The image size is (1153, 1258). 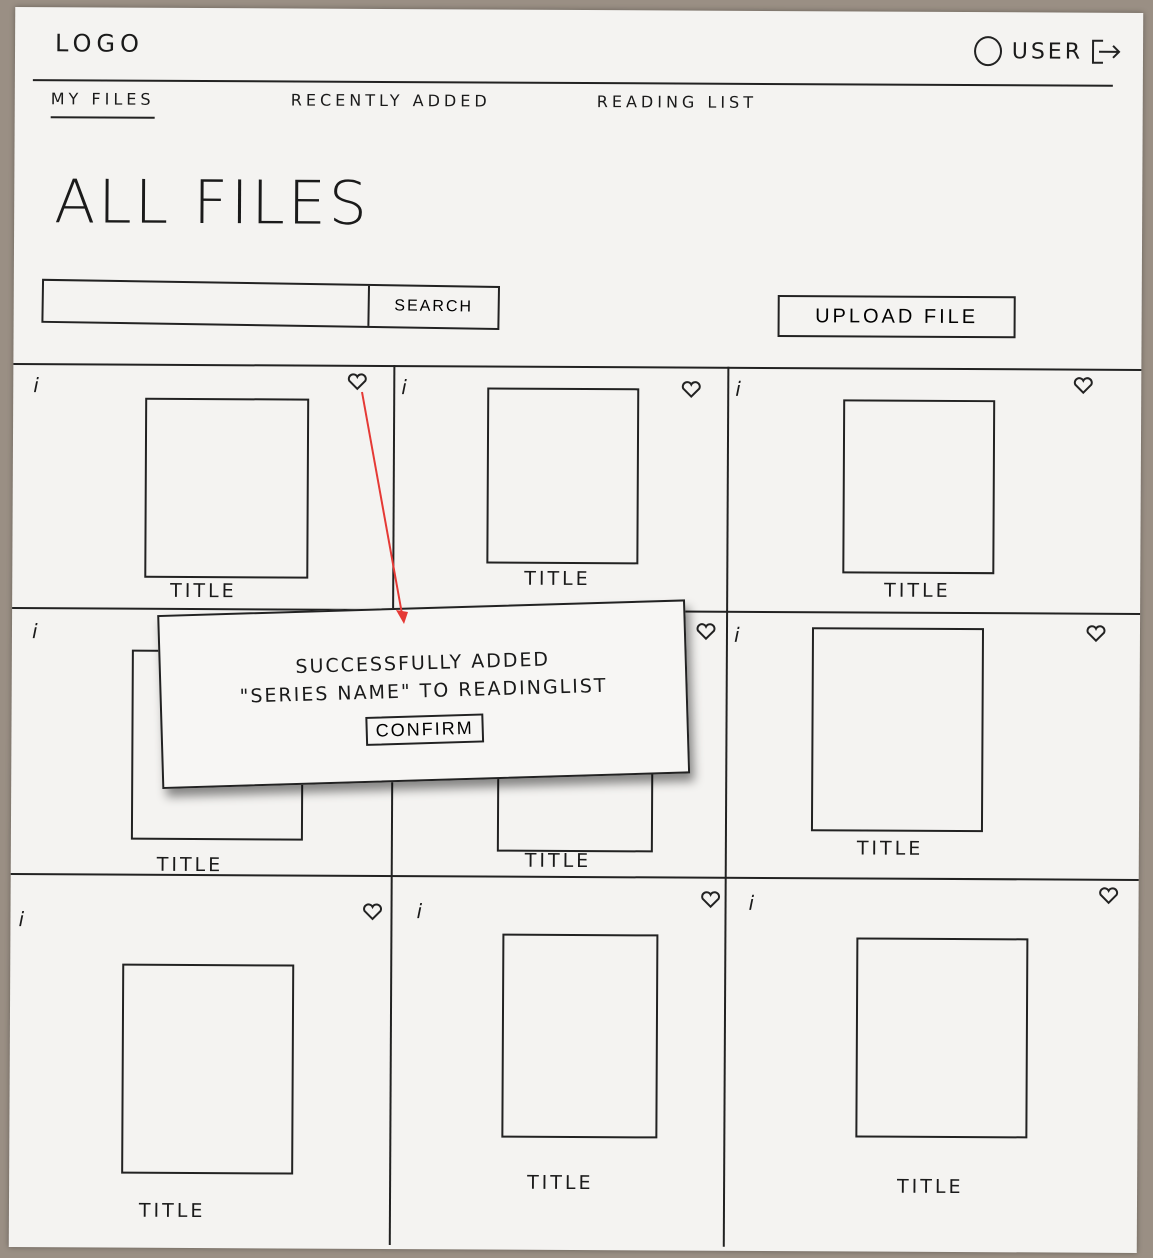 I want to click on tab-my-files: MY FILES, so click(x=102, y=104).